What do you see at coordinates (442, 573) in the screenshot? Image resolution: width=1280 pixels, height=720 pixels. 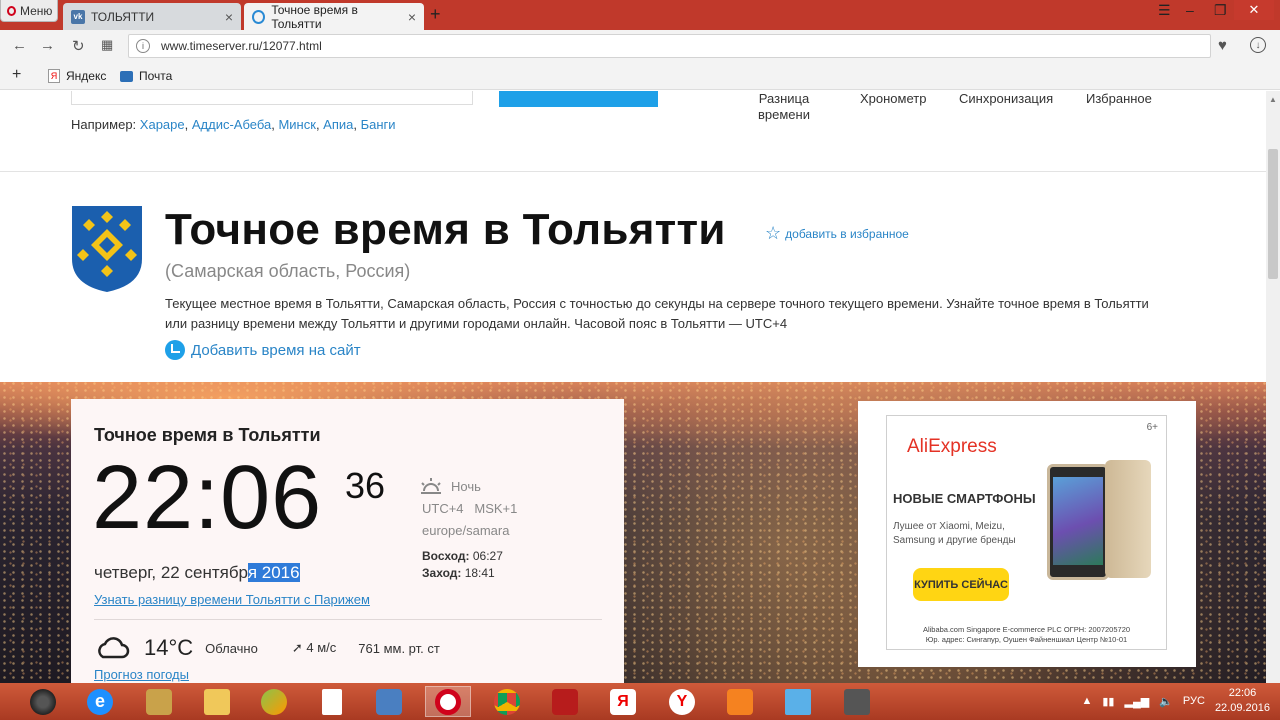 I see `sunset-label: Заход:` at bounding box center [442, 573].